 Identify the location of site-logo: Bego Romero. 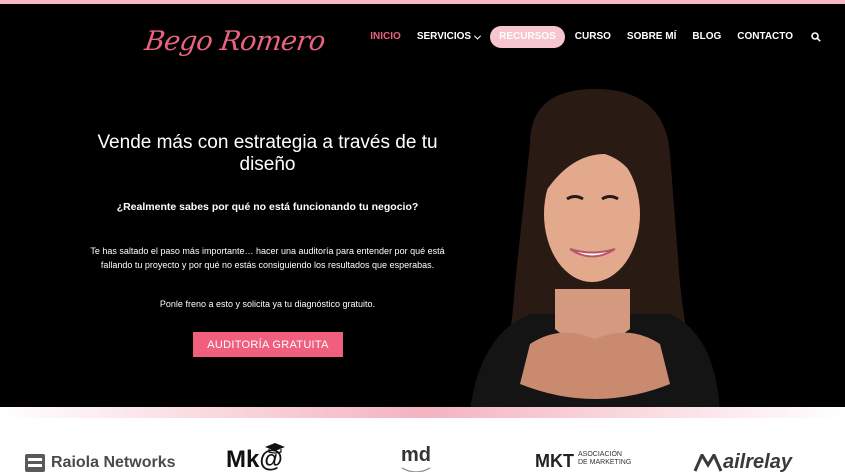
(235, 41).